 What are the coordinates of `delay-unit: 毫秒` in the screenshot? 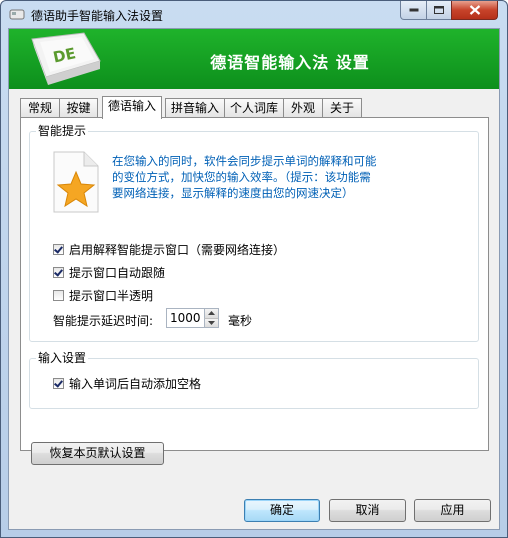 It's located at (240, 321).